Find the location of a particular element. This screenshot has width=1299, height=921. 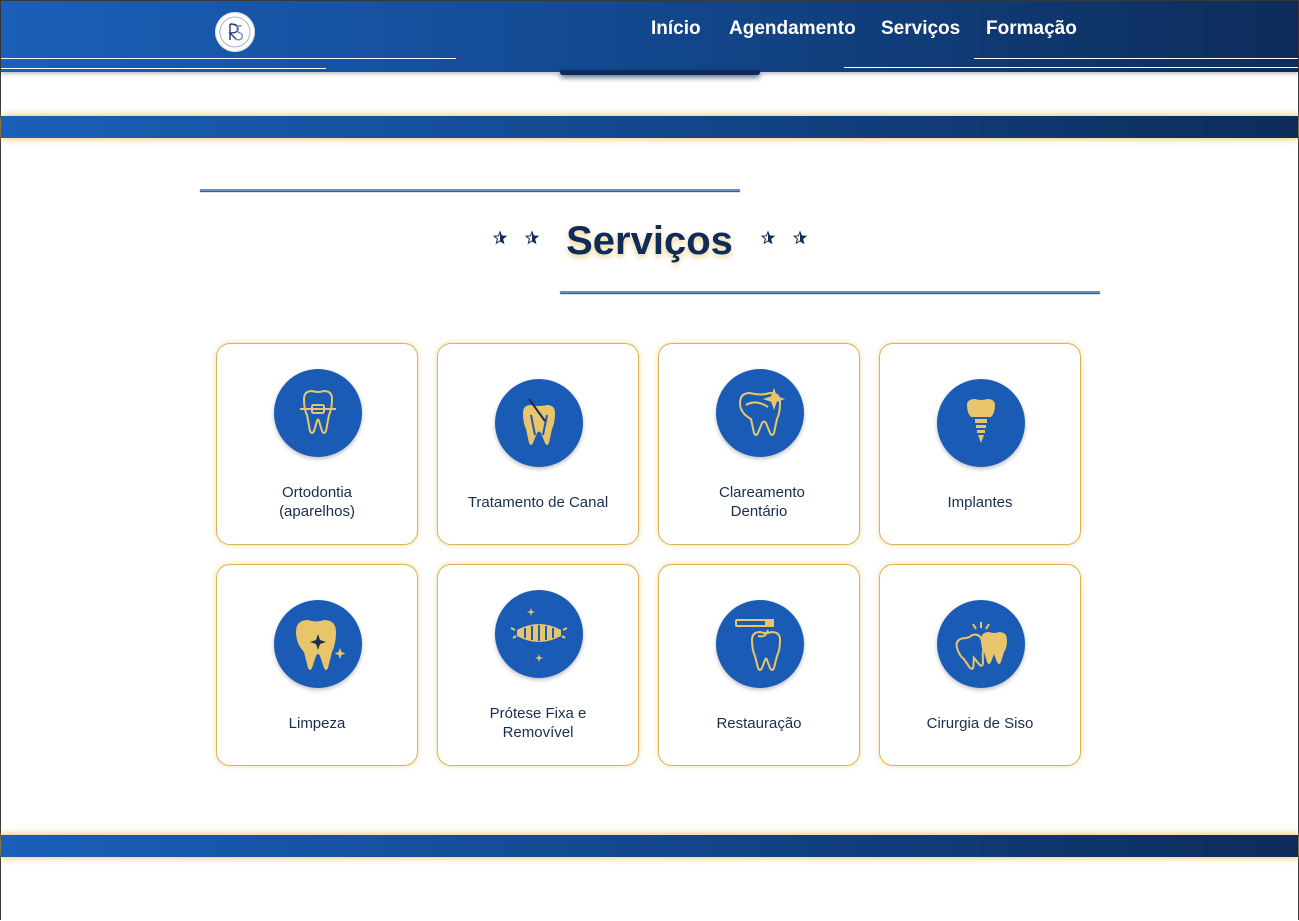

braces-tooth-icon is located at coordinates (318, 413).